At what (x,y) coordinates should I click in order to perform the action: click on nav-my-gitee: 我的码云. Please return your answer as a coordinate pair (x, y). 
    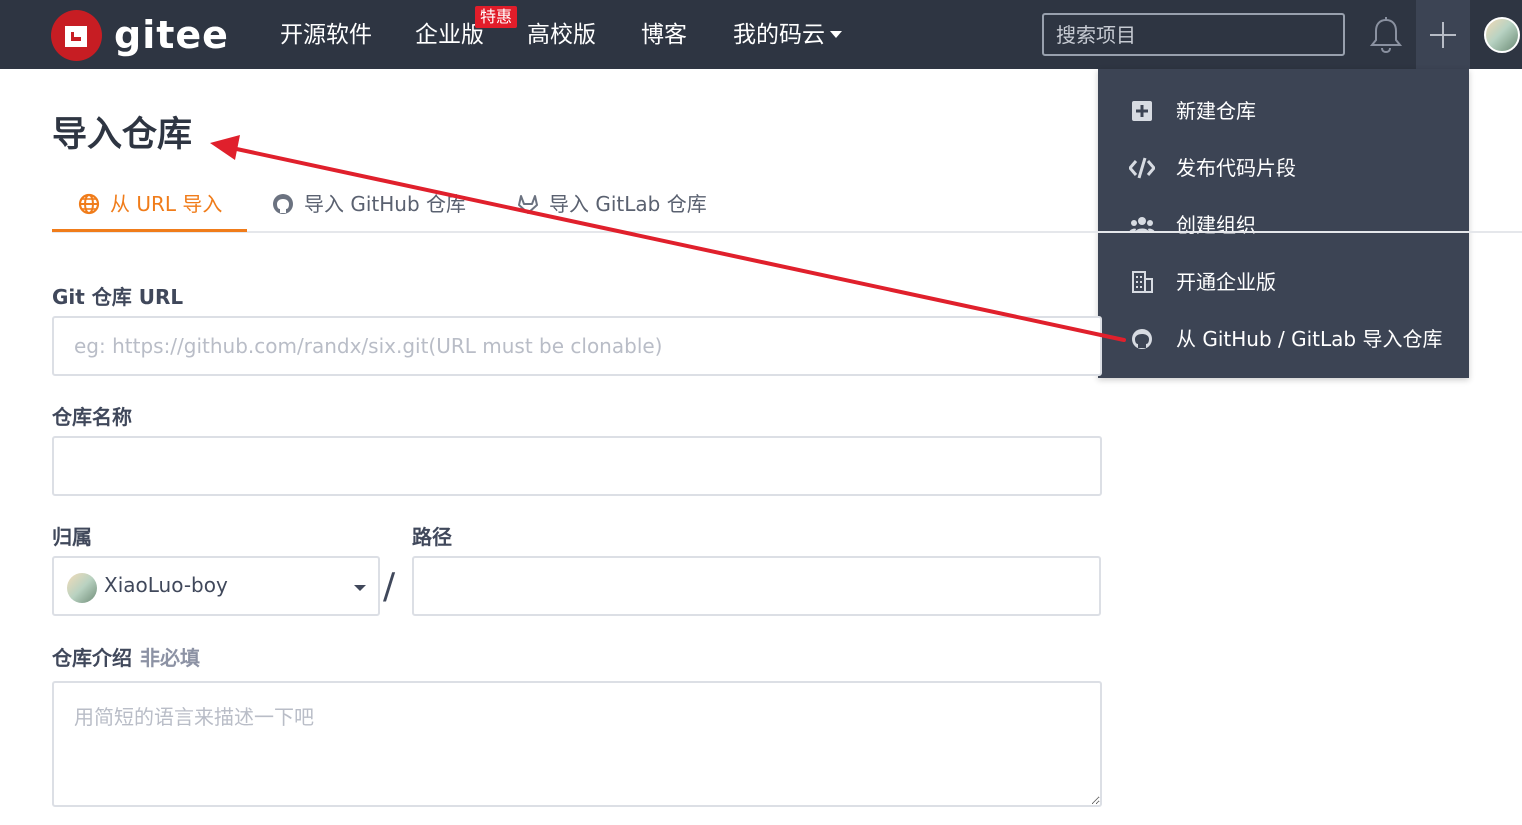
    Looking at the image, I should click on (787, 34).